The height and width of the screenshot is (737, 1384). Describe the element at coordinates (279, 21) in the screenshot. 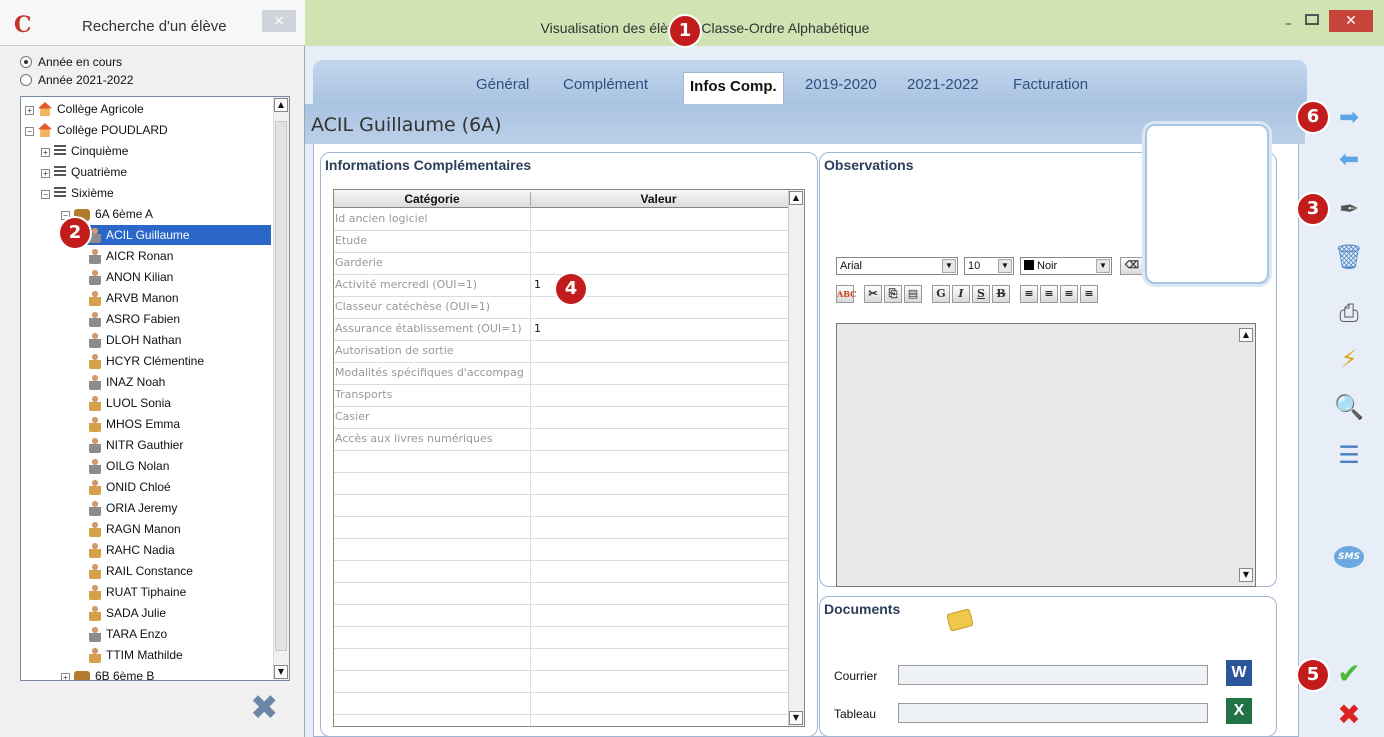

I see `search-close-button: ×` at that location.